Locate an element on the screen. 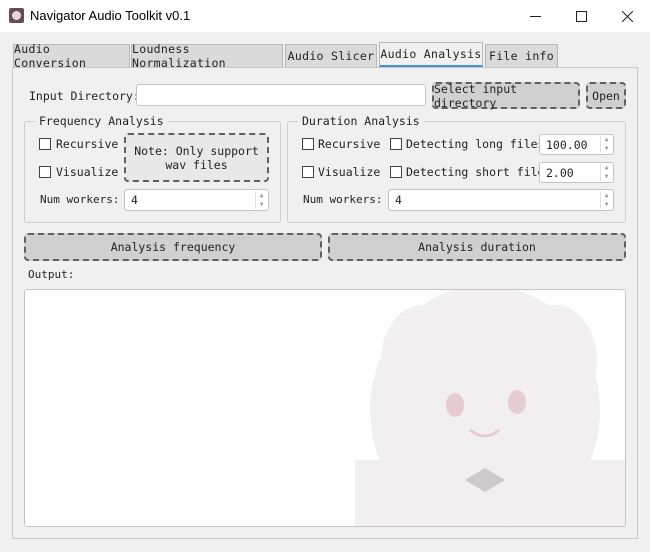  frequency-recursive-checkbox is located at coordinates (45, 144).